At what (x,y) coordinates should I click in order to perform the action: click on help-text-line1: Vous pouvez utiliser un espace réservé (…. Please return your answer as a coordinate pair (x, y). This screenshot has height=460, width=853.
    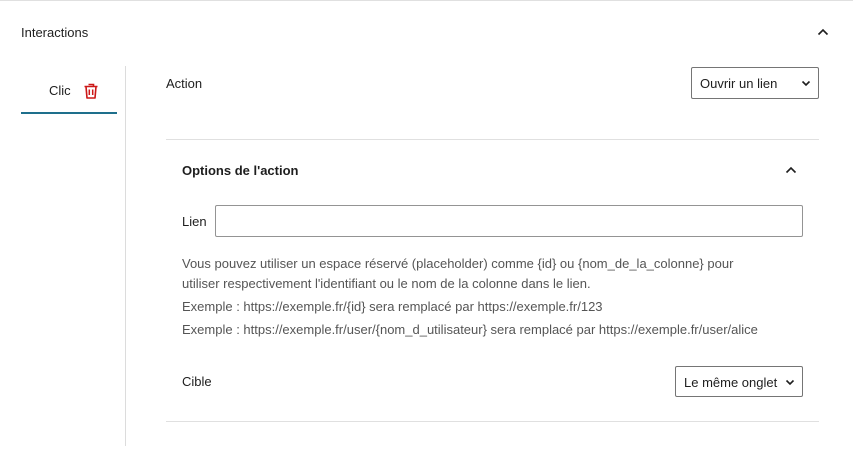
    Looking at the image, I should click on (458, 263).